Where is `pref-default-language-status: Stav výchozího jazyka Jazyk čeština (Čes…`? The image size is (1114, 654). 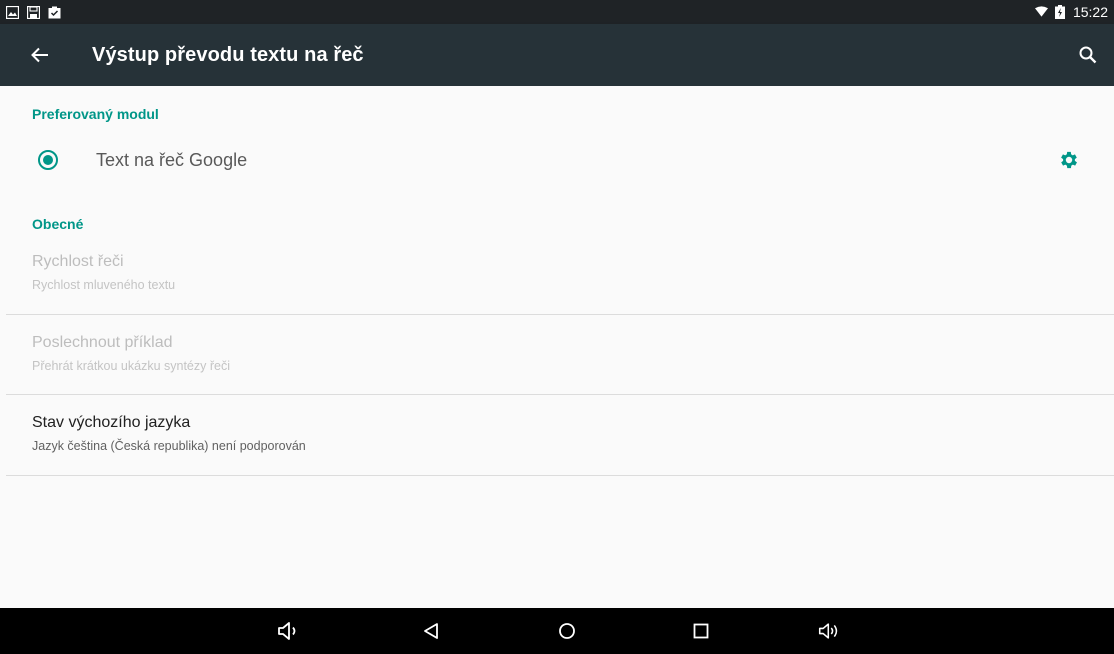
pref-default-language-status: Stav výchozího jazyka Jazyk čeština (Čes… is located at coordinates (557, 437).